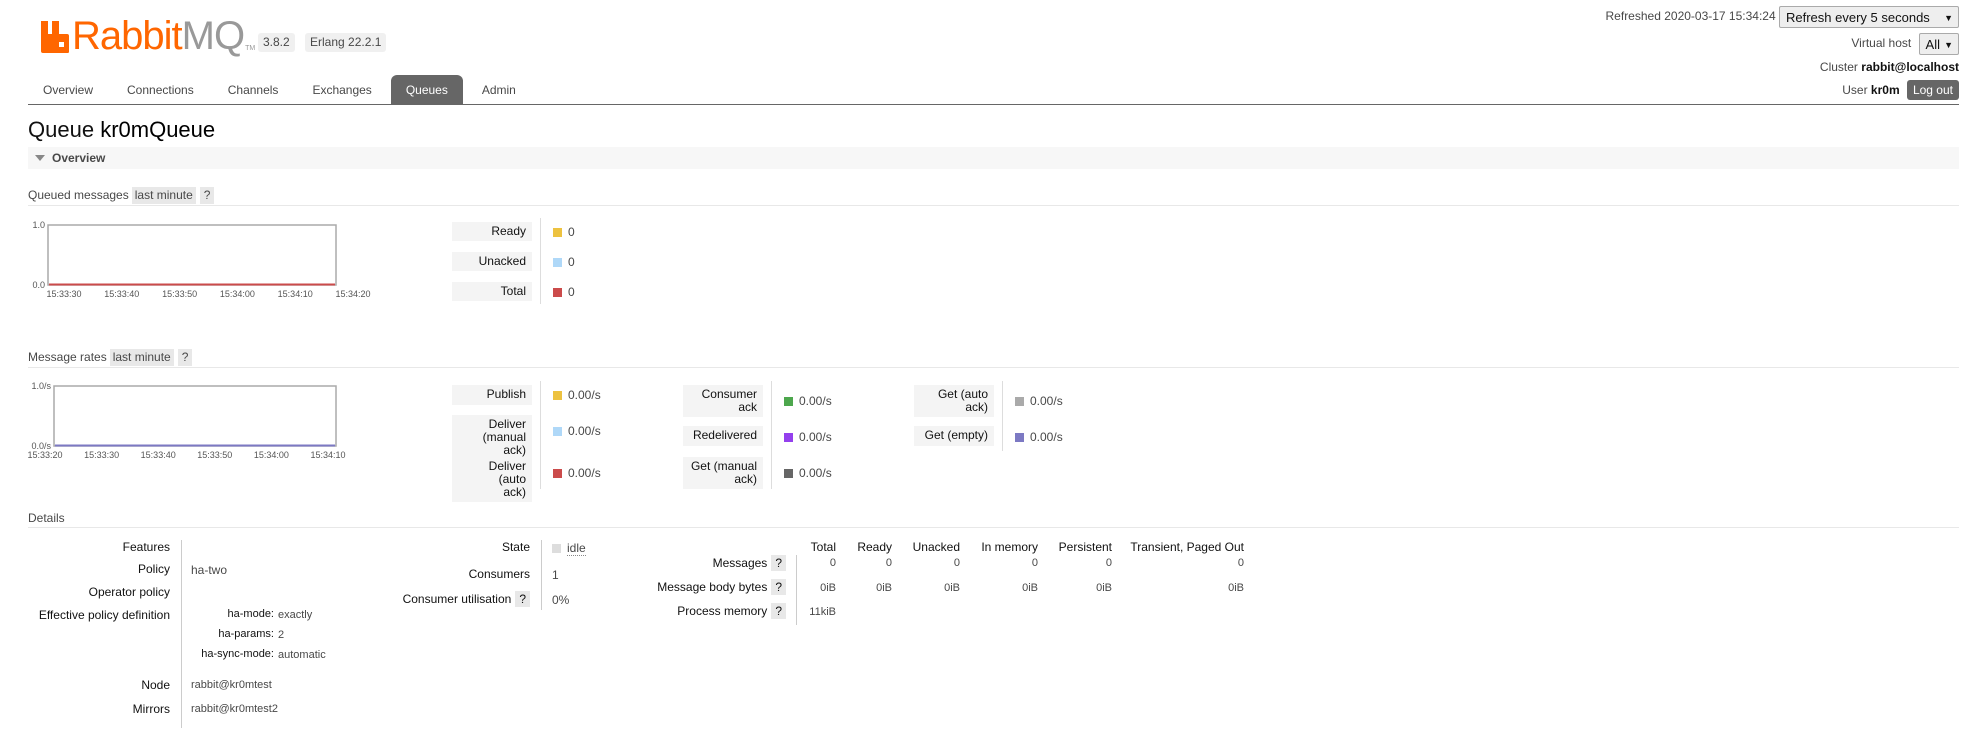 This screenshot has height=735, width=1967. Describe the element at coordinates (771, 435) in the screenshot. I see `legend-separator` at that location.